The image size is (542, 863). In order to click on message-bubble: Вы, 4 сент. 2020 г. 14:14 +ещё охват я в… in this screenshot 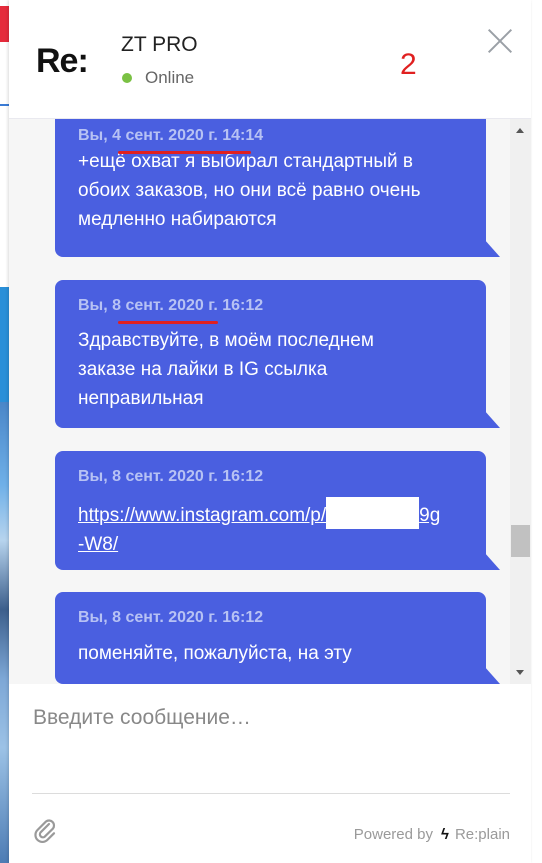, I will do `click(277, 188)`.